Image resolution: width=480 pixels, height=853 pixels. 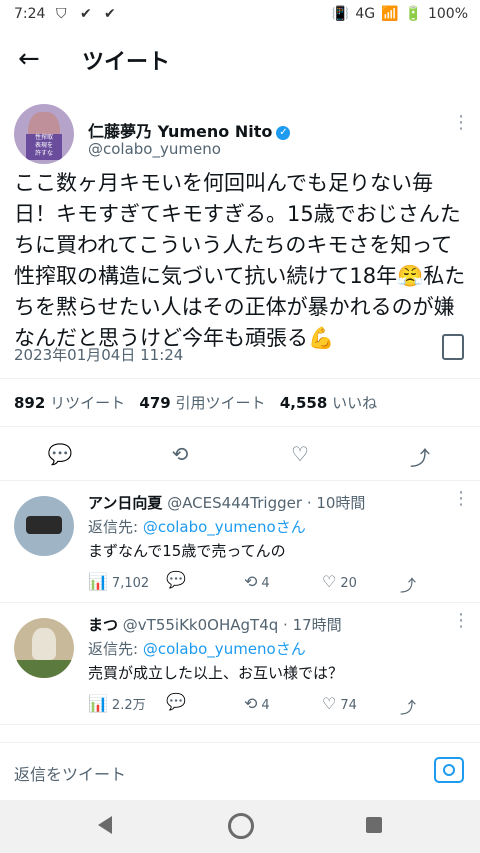 I want to click on battery-icon: 🔋, so click(x=413, y=14).